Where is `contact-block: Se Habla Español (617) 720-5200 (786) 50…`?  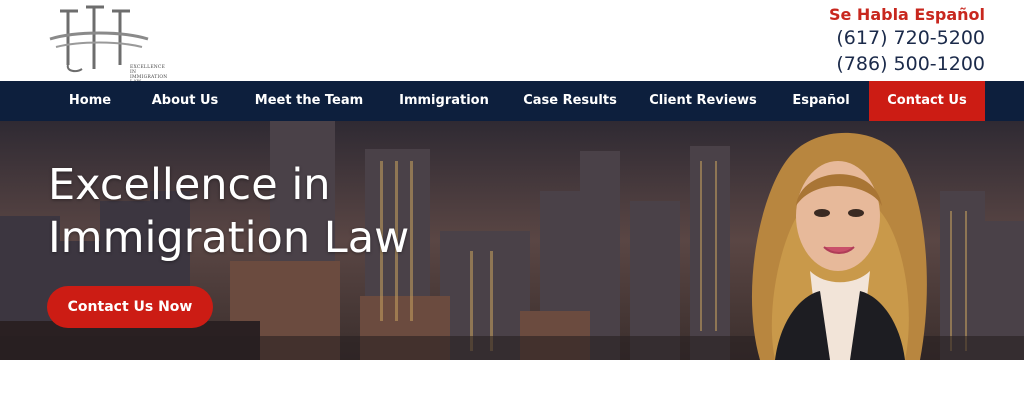
contact-block: Se Habla Español (617) 720-5200 (786) 50… is located at coordinates (907, 41).